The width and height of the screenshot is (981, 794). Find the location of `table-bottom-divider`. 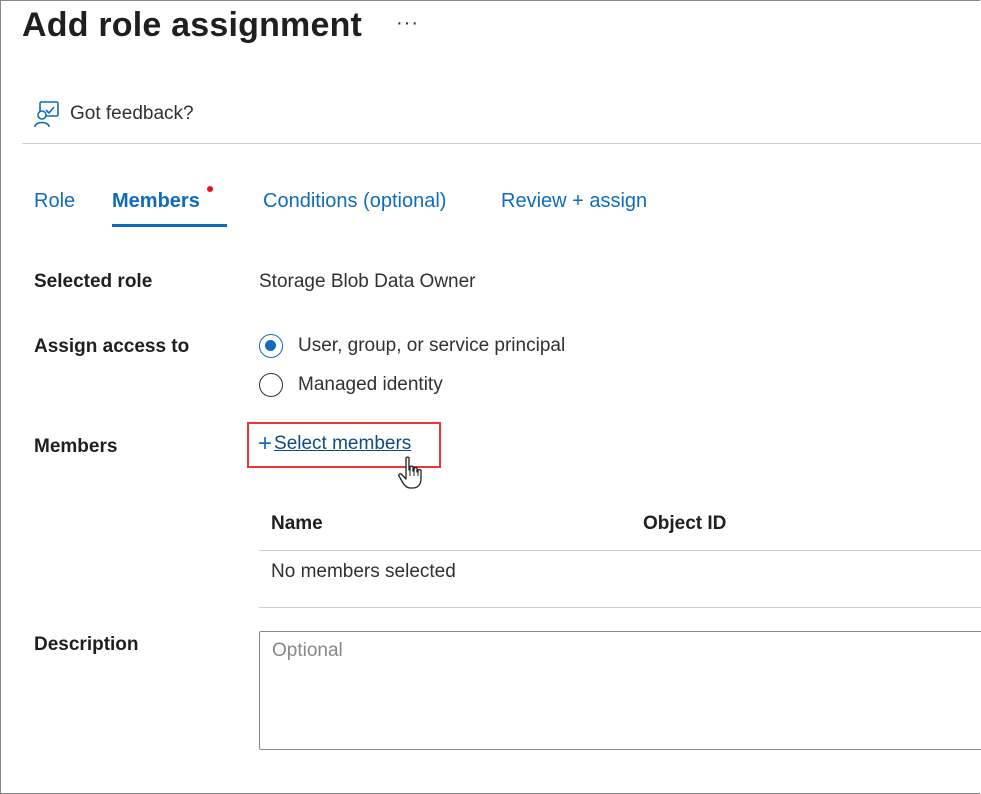

table-bottom-divider is located at coordinates (620, 607).